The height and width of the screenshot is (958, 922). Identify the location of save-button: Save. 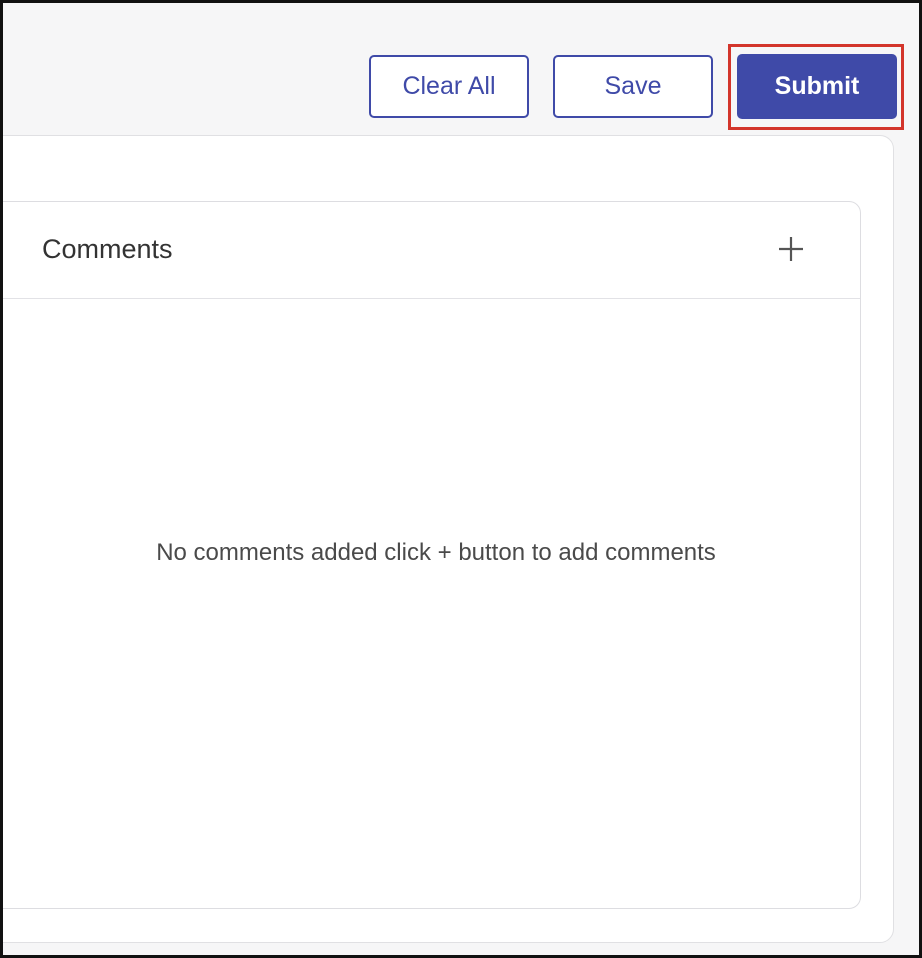
(633, 86).